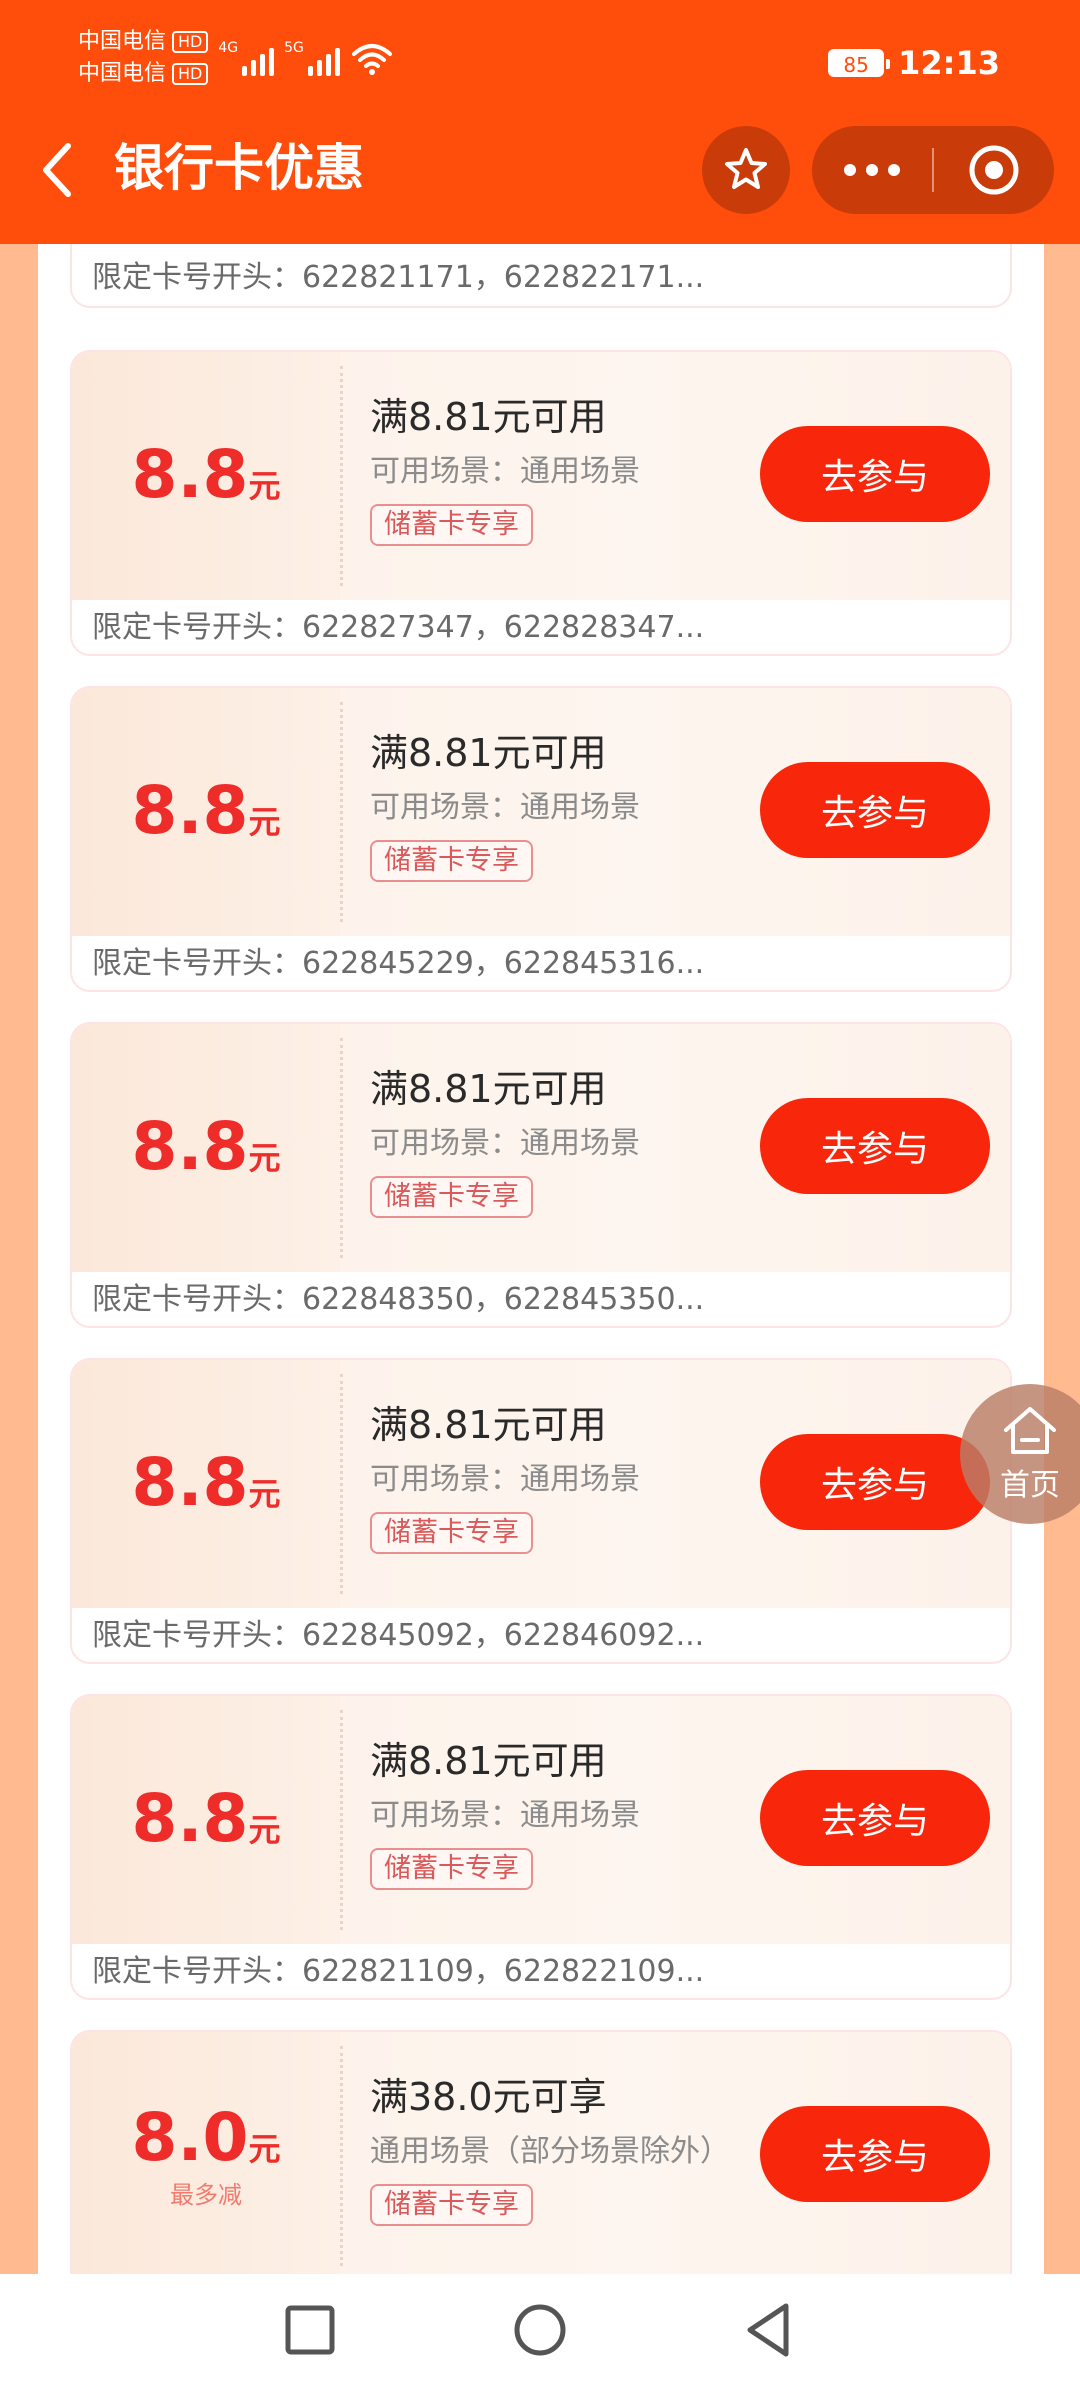  Describe the element at coordinates (859, 63) in the screenshot. I see `battery-icon: 85` at that location.